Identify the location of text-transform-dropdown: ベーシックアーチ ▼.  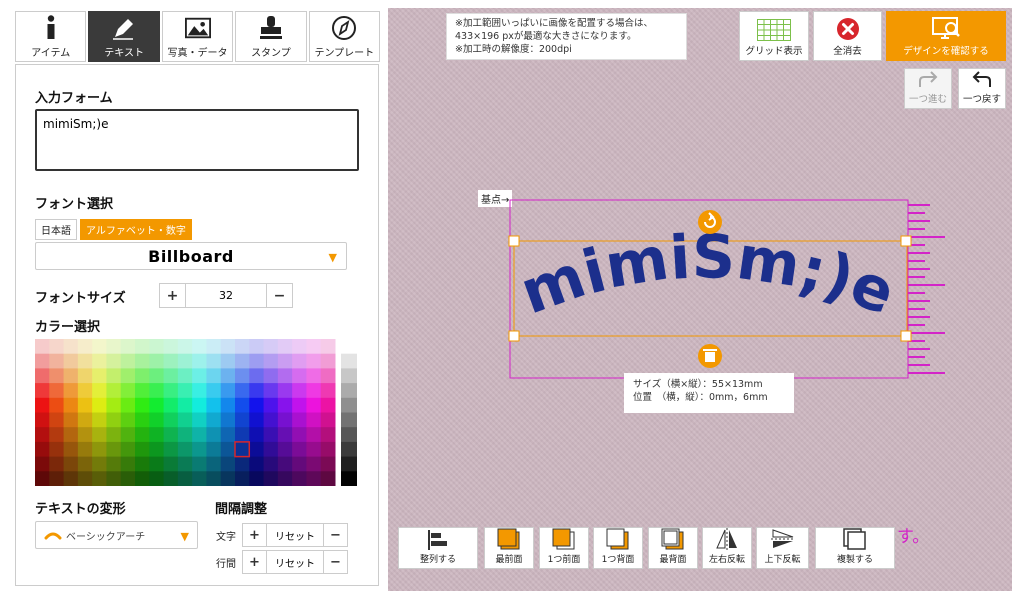
(116, 535).